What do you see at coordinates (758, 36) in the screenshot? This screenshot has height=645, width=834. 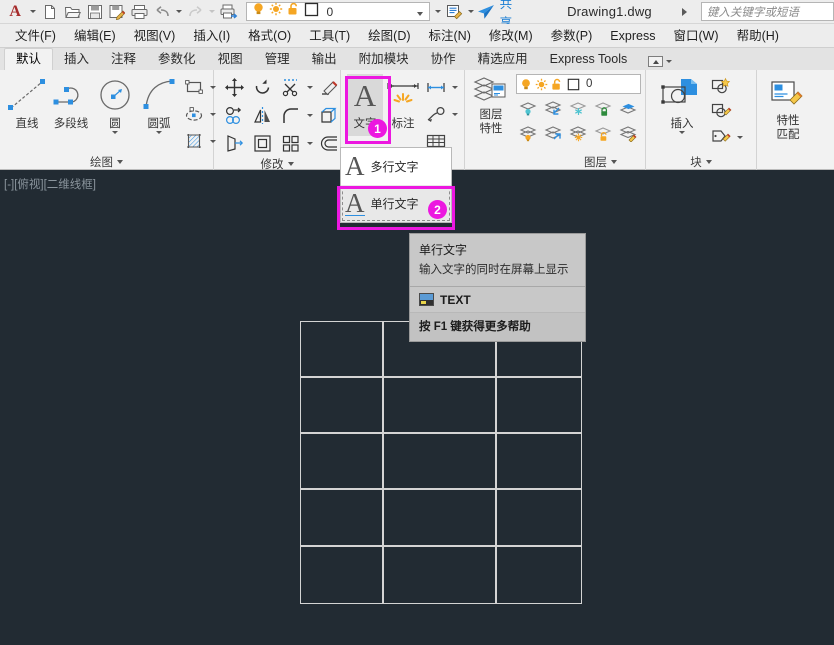 I see `menu-help: 帮助(H)` at bounding box center [758, 36].